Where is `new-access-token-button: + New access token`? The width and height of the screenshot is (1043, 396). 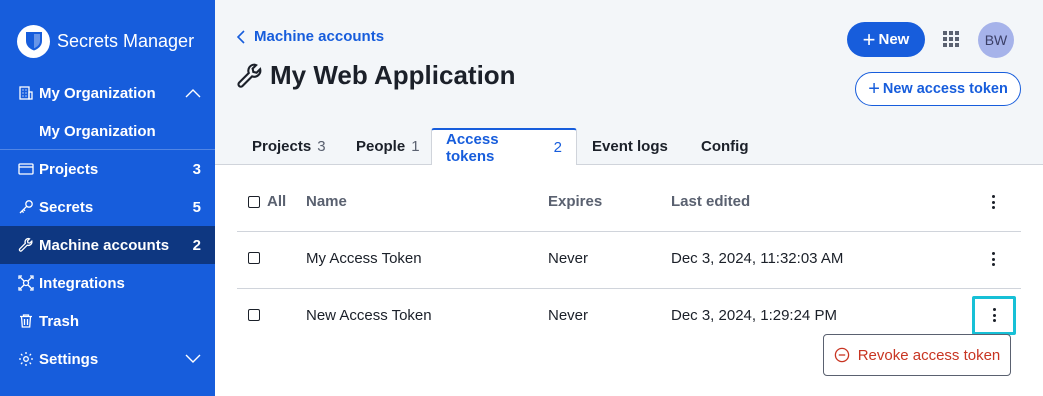 new-access-token-button: + New access token is located at coordinates (938, 89).